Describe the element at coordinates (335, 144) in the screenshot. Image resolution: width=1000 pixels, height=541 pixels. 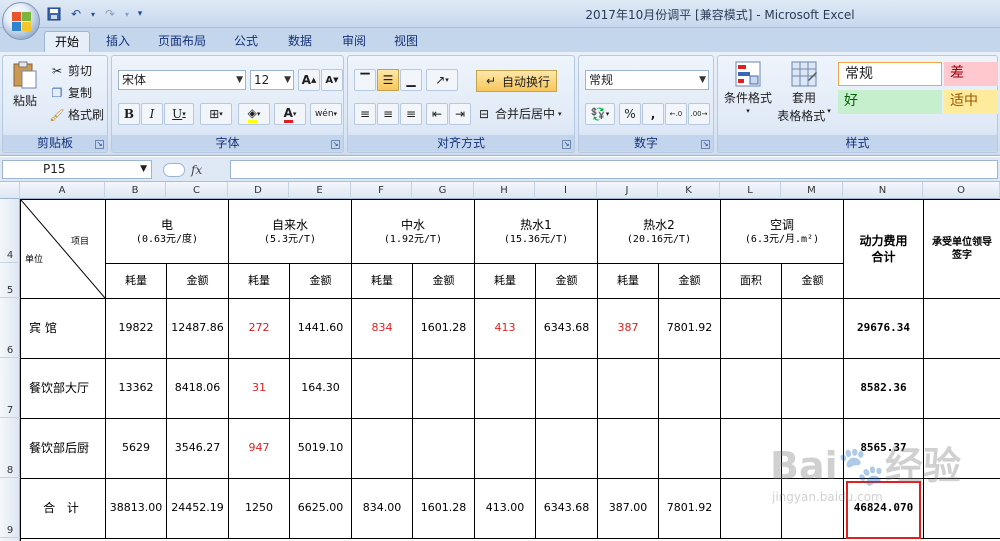
I see `font-launcher-icon: ↘` at that location.